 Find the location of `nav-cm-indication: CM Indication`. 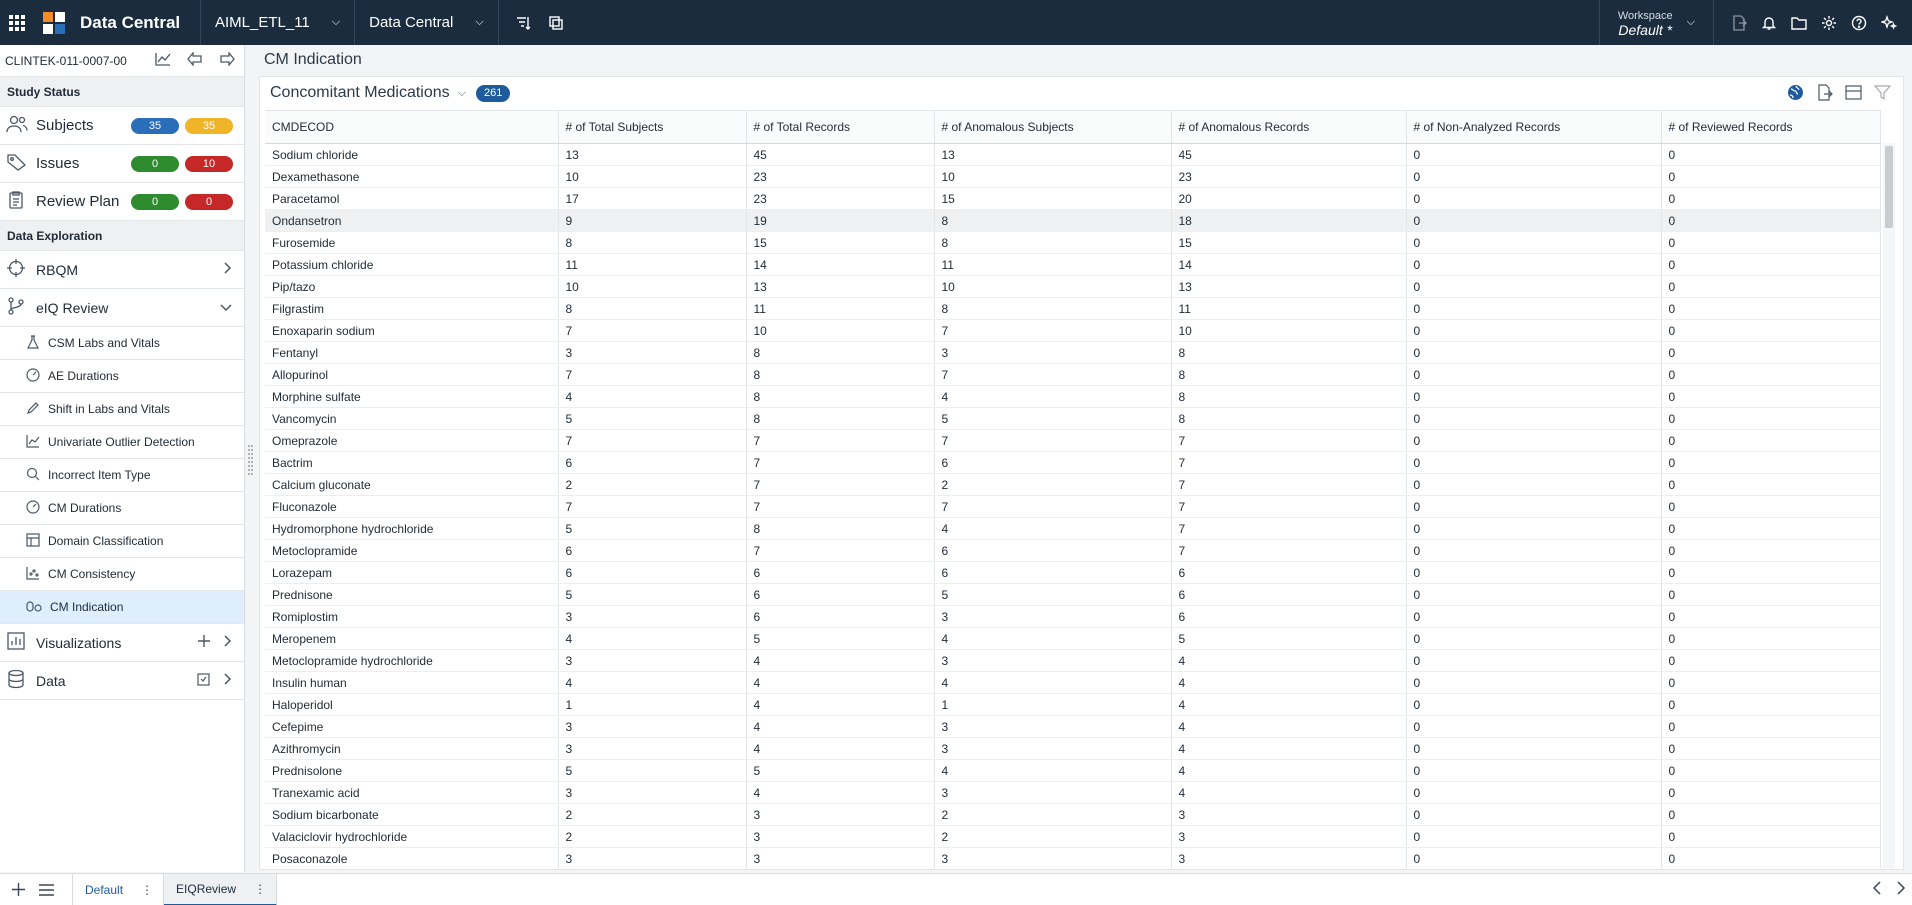

nav-cm-indication: CM Indication is located at coordinates (122, 607).